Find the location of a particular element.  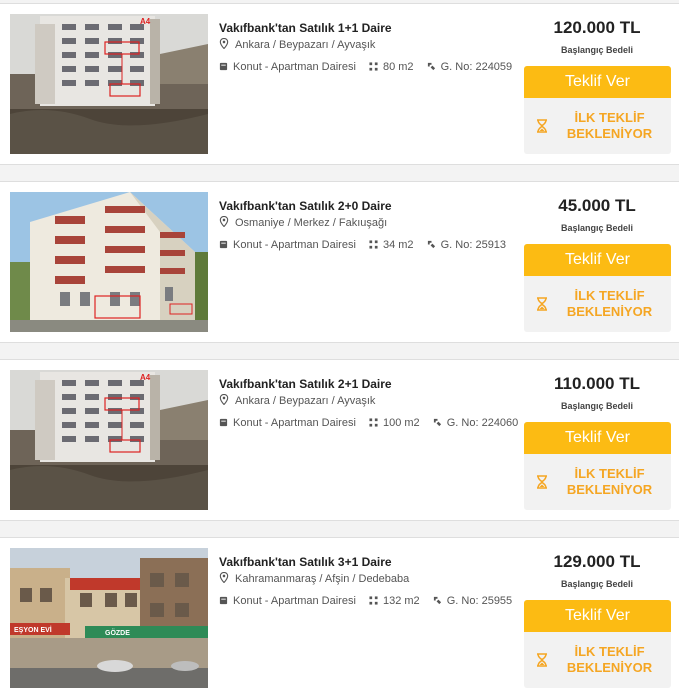

listing-photo: EŞYON EVİ GÖZDE is located at coordinates (109, 618).